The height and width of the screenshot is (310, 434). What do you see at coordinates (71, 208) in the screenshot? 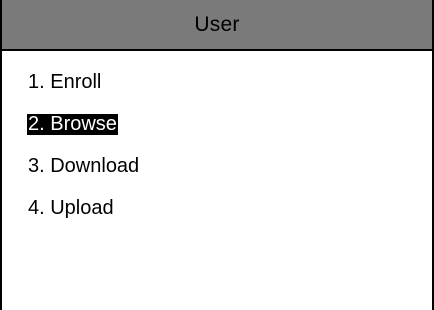
I see `menu-item-label: 4. Upload` at bounding box center [71, 208].